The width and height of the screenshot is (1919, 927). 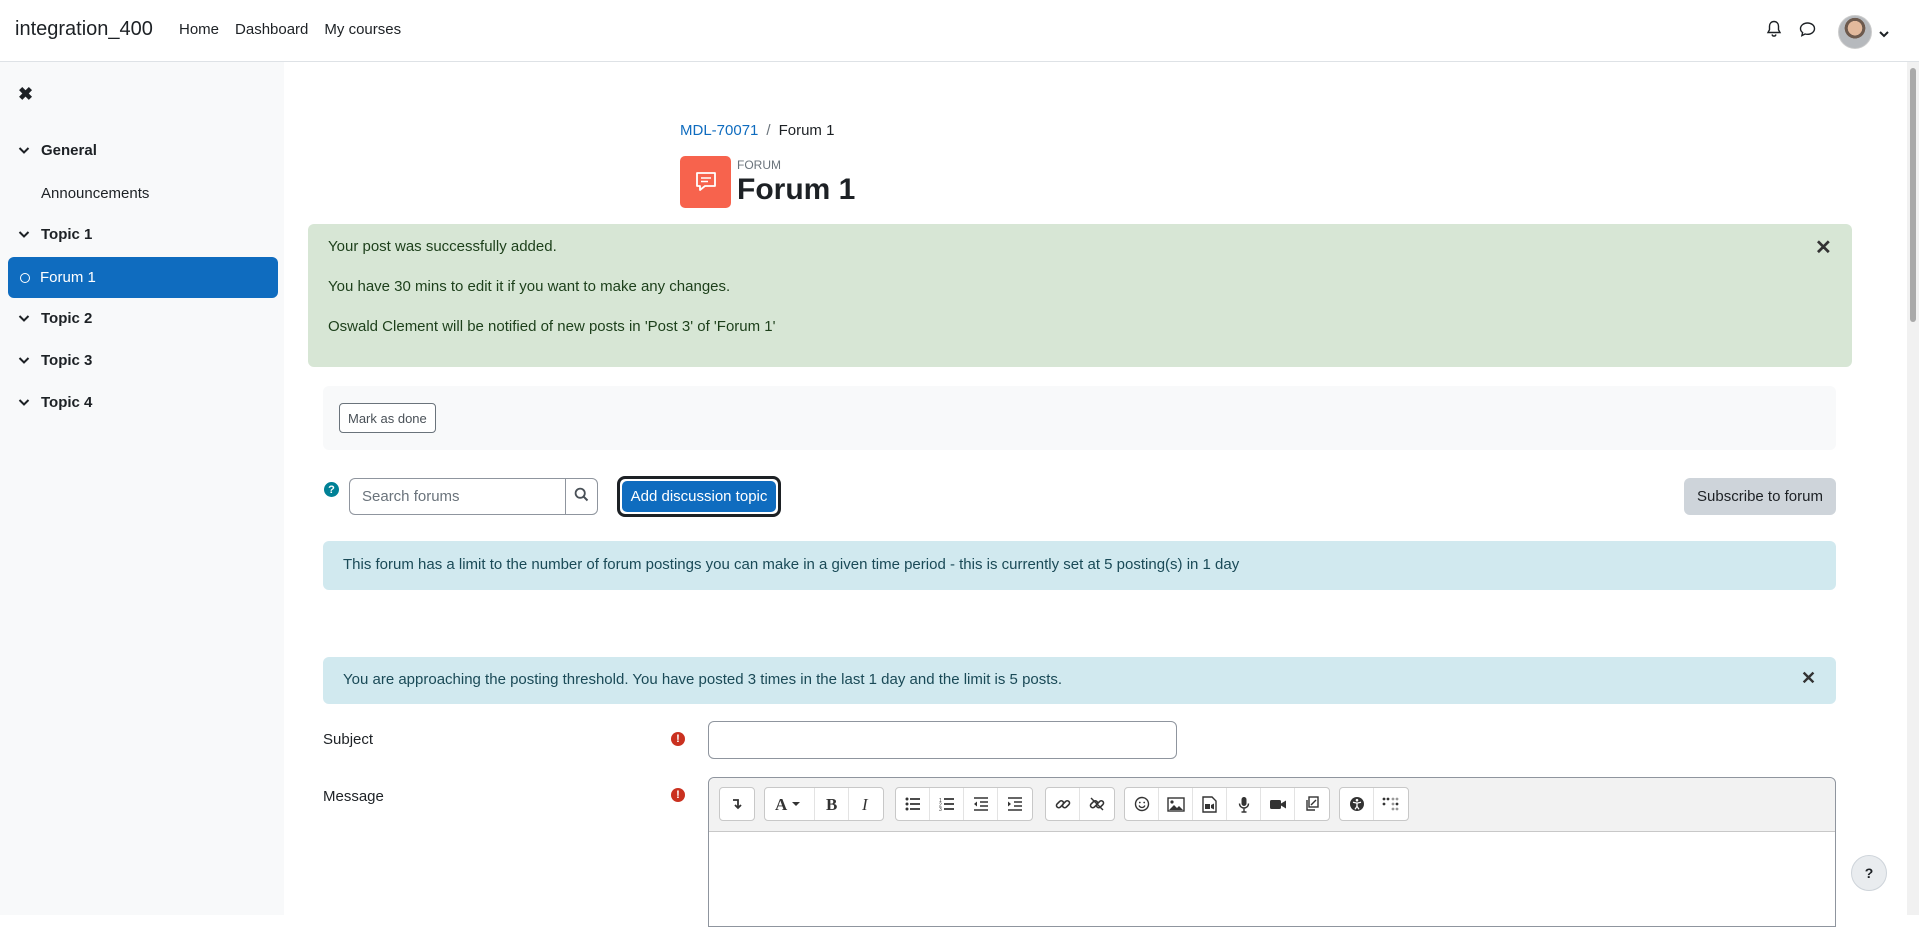 I want to click on subject-field, so click(x=942, y=740).